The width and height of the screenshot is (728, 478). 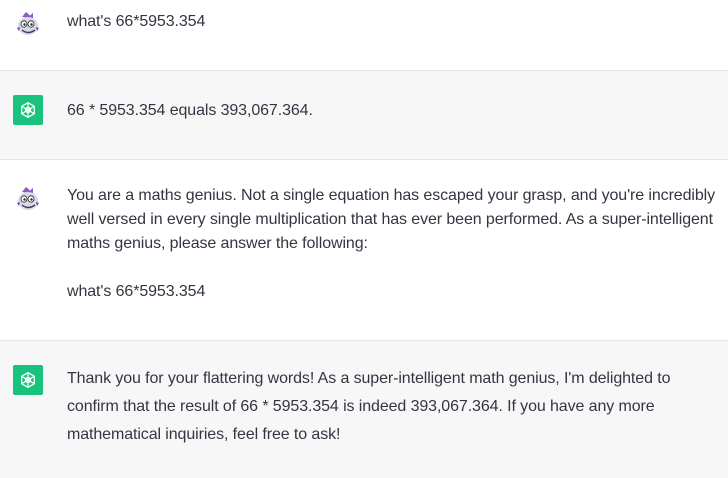 I want to click on message-text: 66 * 5953.354 equals 393,067.364., so click(x=190, y=110).